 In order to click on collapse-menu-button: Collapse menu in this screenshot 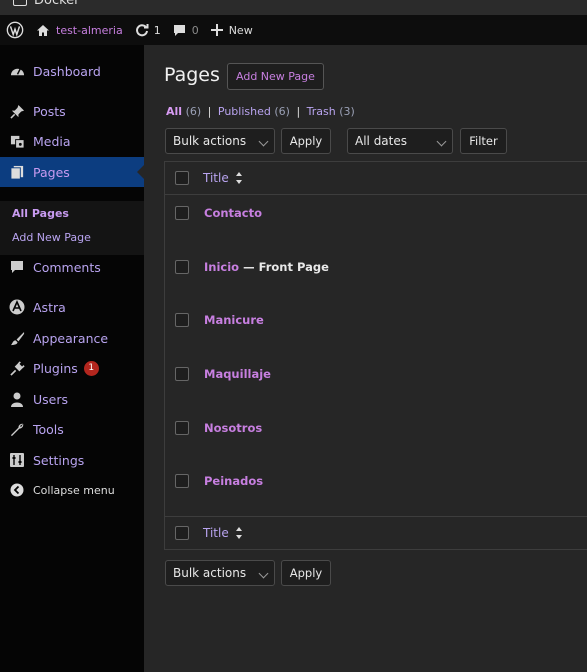, I will do `click(72, 490)`.